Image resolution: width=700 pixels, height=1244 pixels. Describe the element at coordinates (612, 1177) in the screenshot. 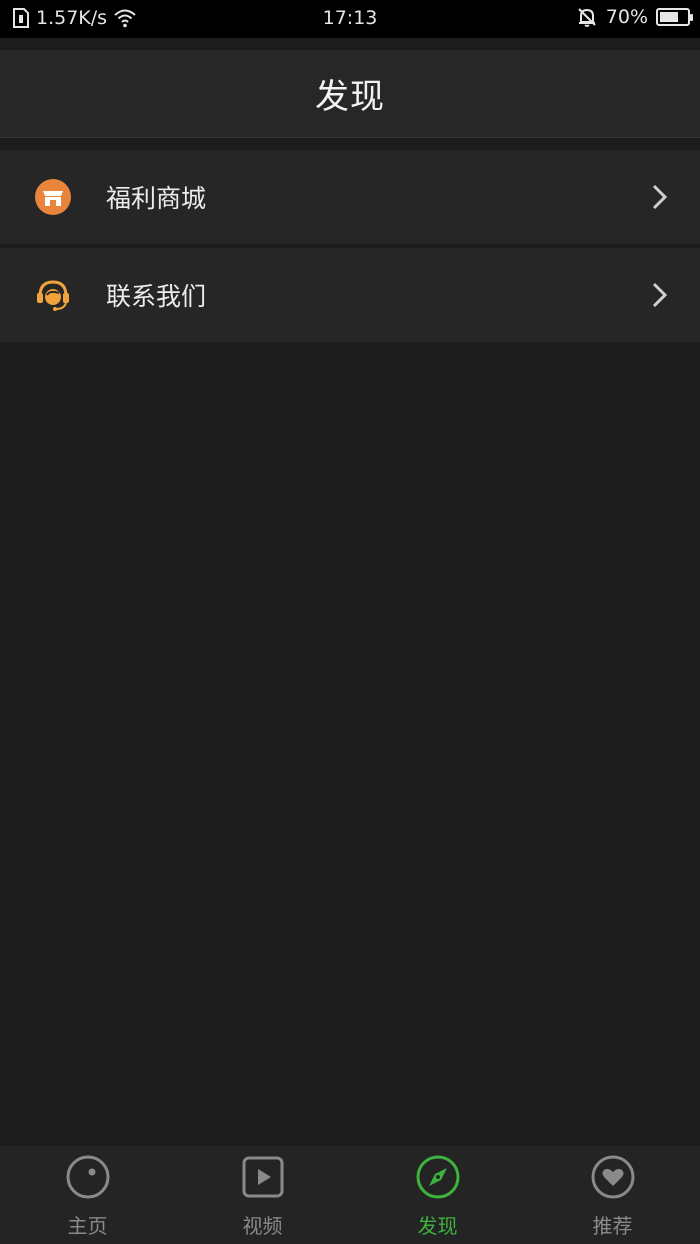

I see `heart-icon` at that location.